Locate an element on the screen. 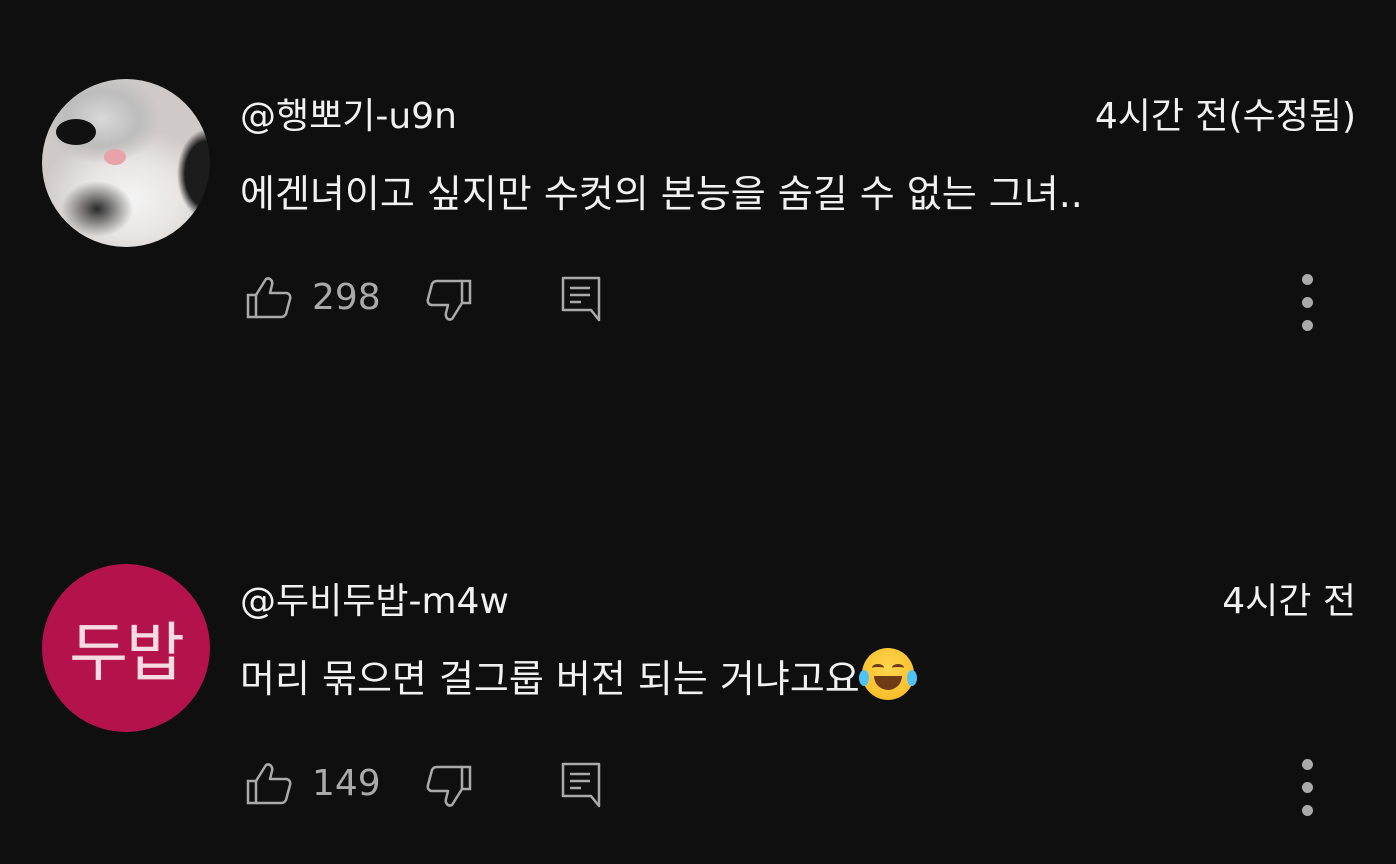  comment-text-line: 머리 묶으면 걸그룹 버전 되는 거냐고요 is located at coordinates (578, 675).